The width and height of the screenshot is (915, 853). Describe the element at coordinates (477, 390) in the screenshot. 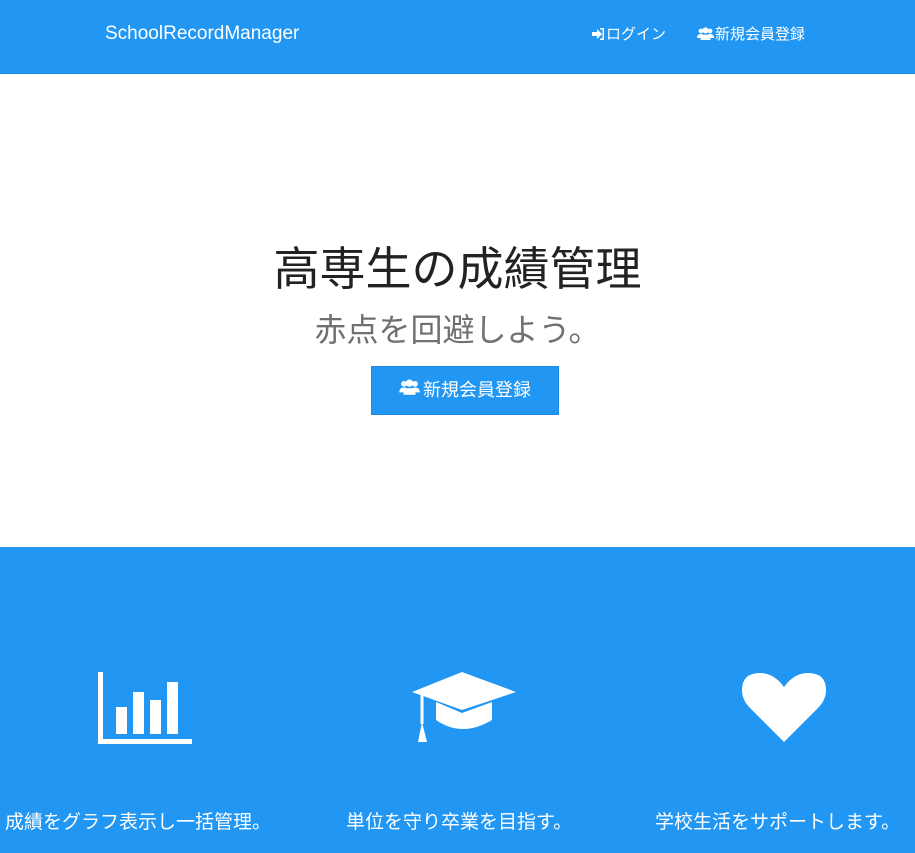

I see `hero-register-button-label: 新規会員登録` at that location.